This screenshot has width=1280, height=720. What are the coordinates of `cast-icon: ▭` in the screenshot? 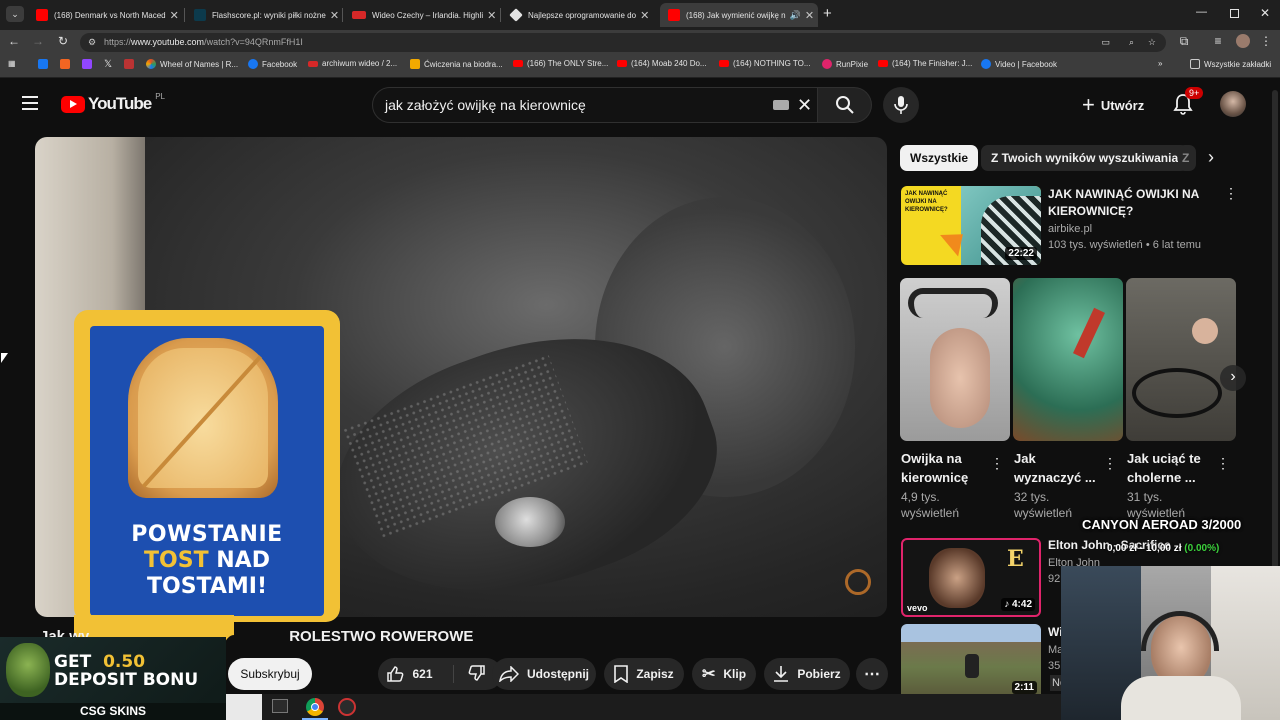 It's located at (1105, 42).